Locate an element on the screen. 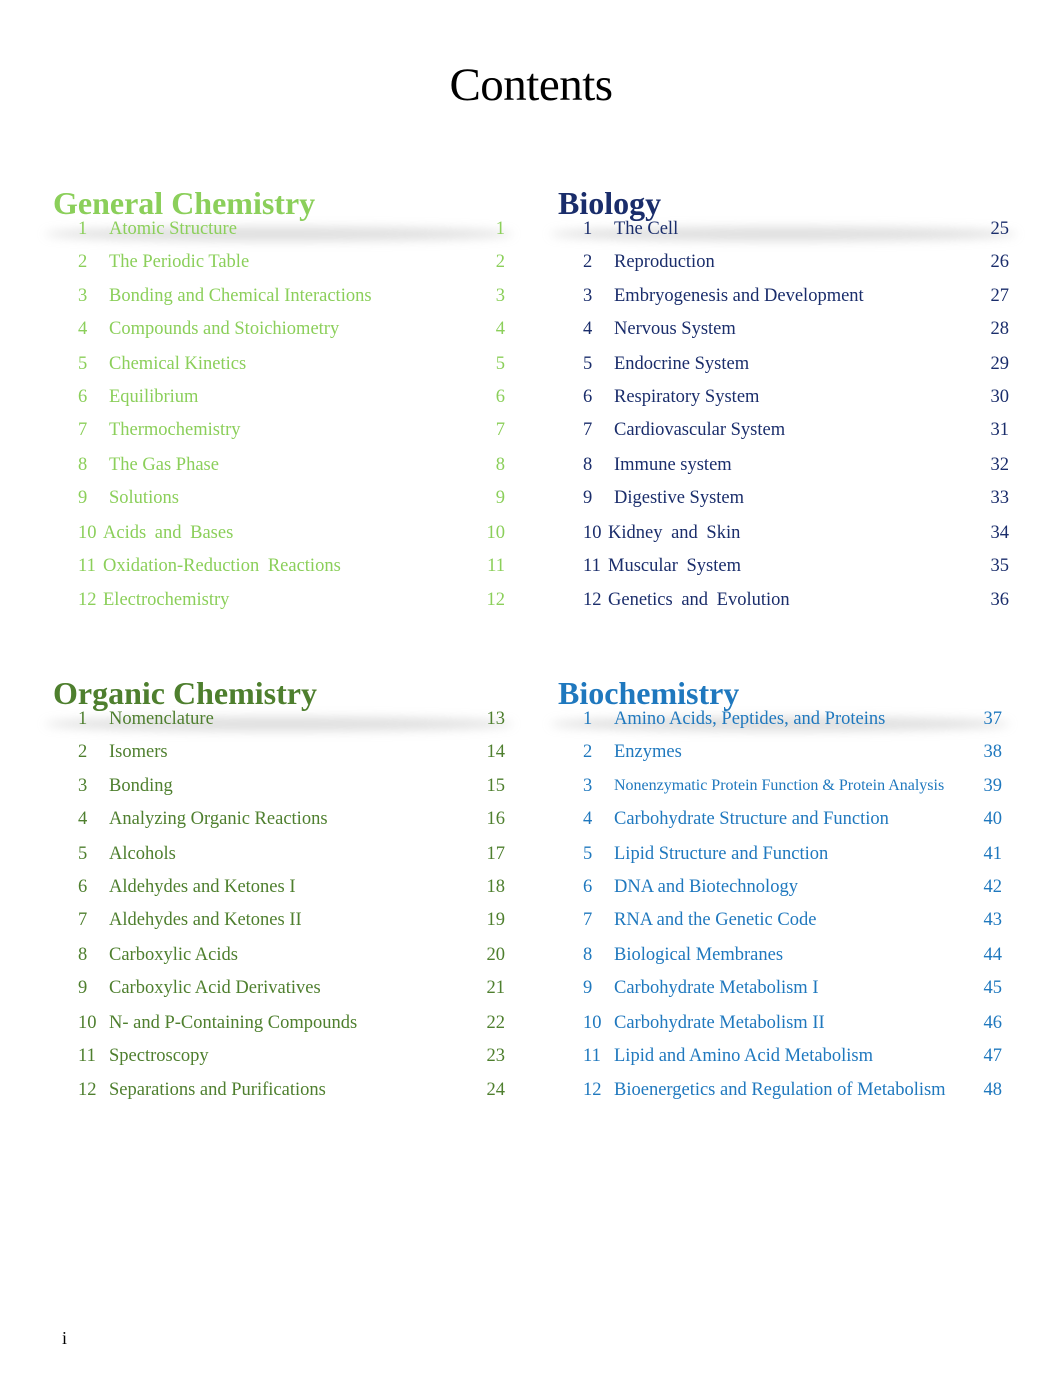 The image size is (1062, 1376). toc-entry: 9 Carboxylic Acid Derivatives 21 is located at coordinates (279, 988).